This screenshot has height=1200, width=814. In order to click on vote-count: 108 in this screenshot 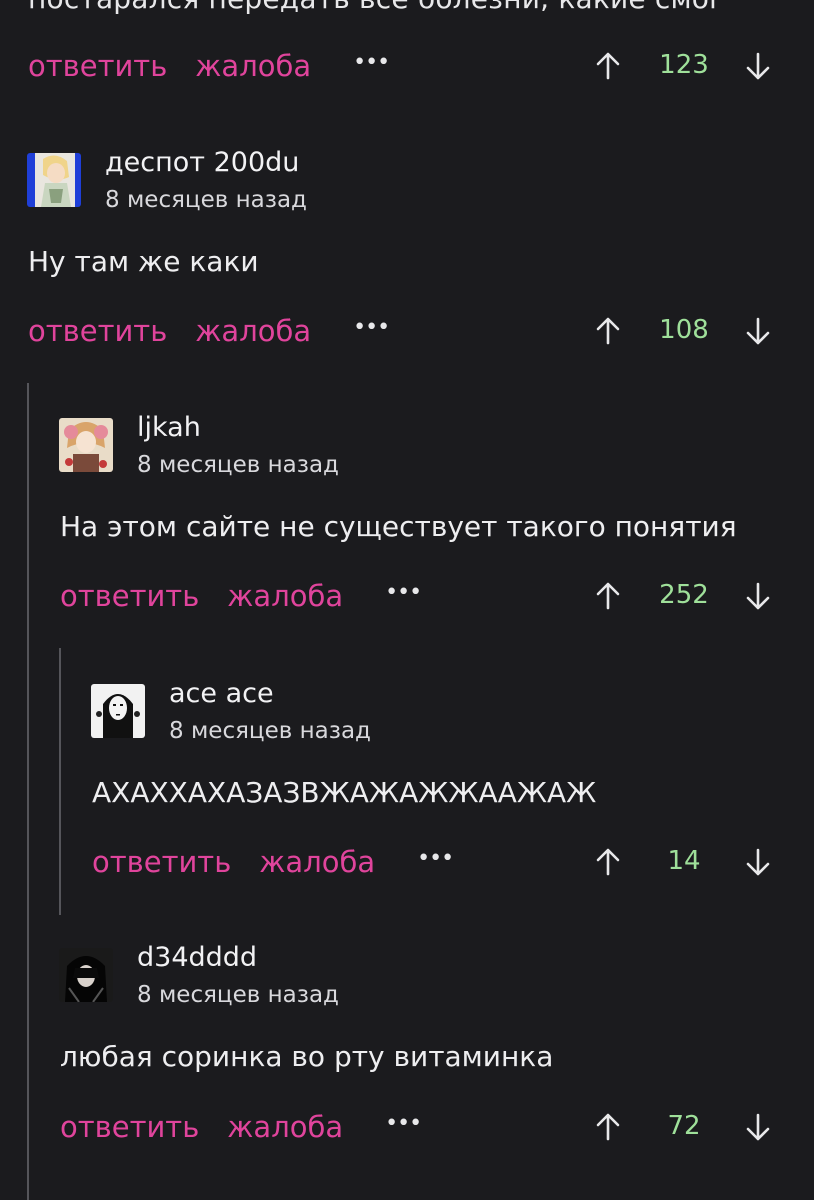, I will do `click(684, 330)`.